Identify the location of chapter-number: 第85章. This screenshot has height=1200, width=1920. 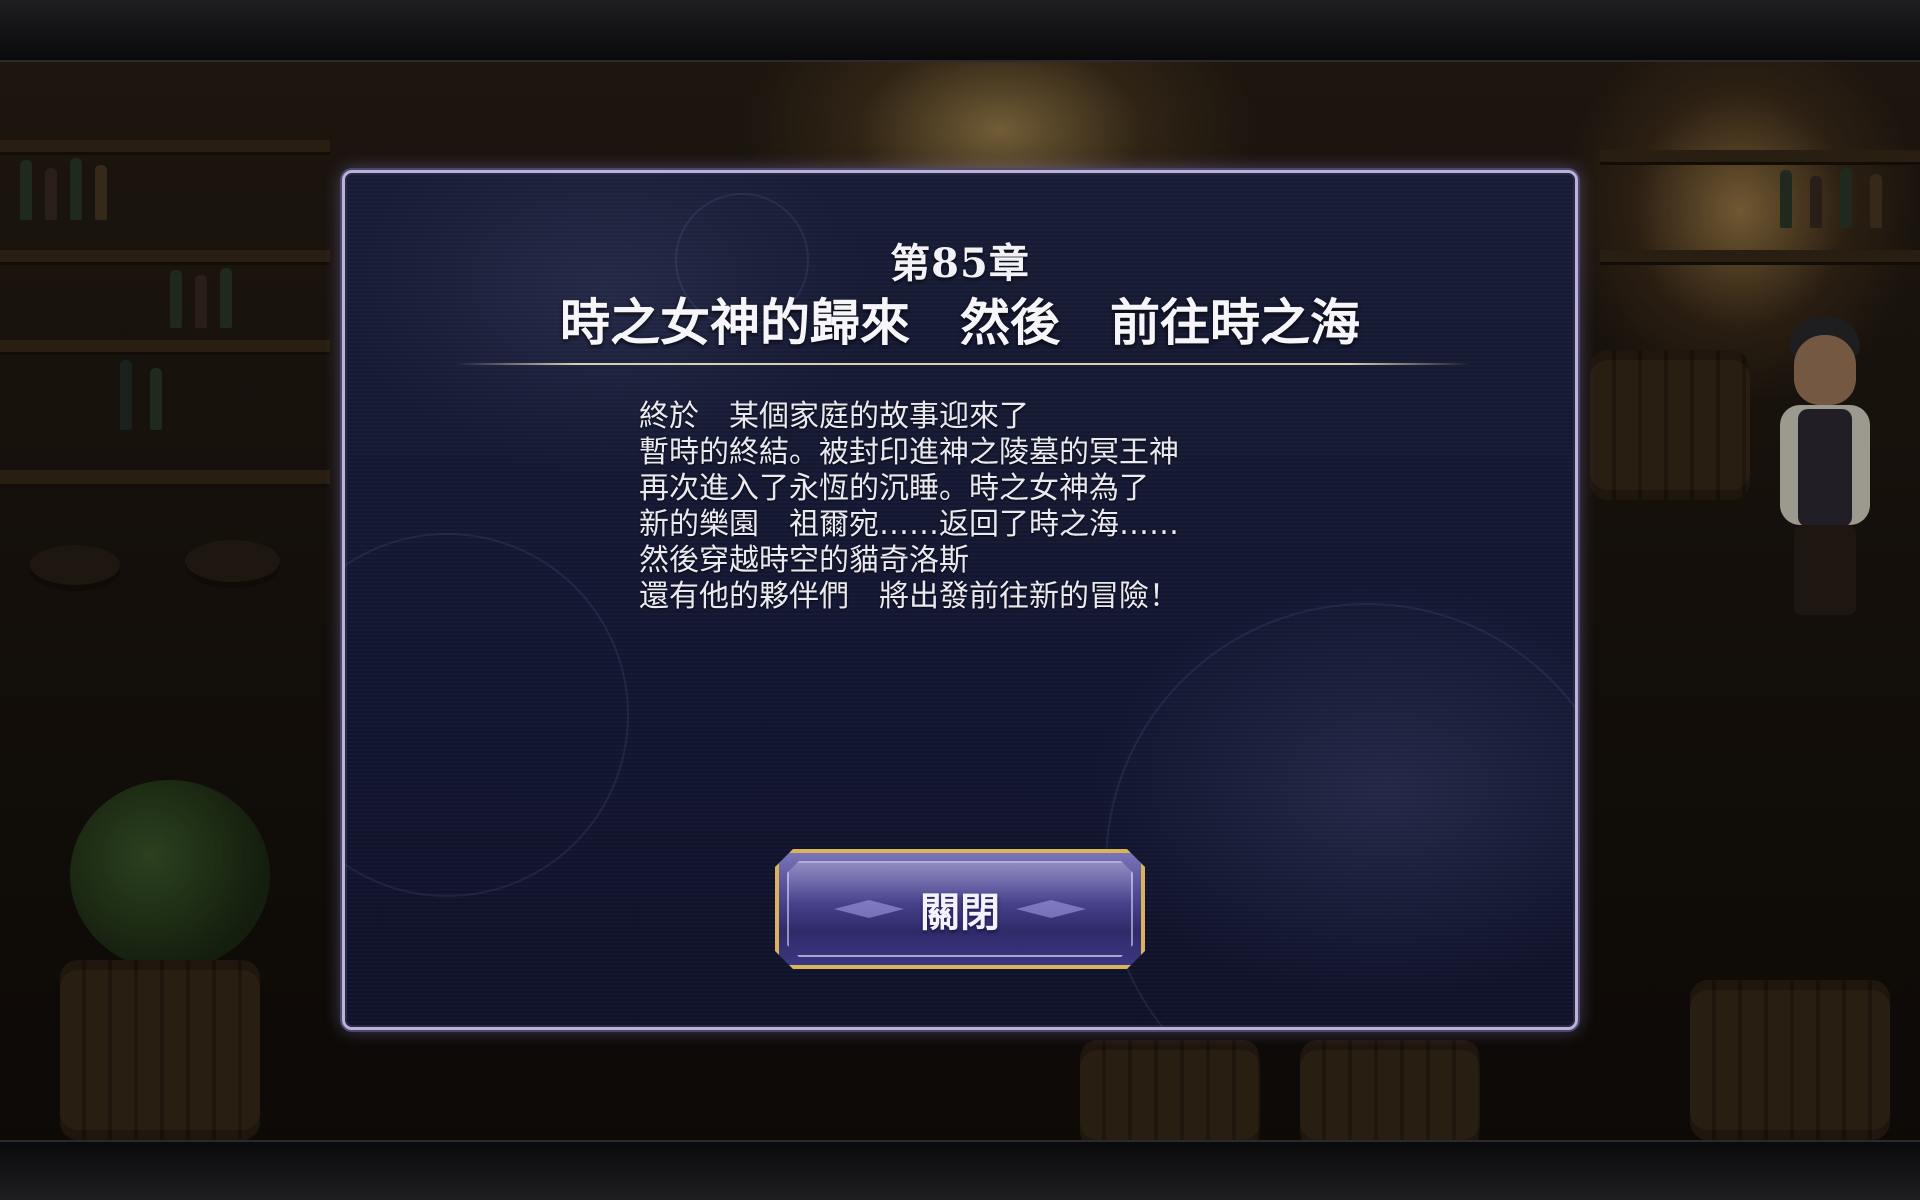
(960, 263).